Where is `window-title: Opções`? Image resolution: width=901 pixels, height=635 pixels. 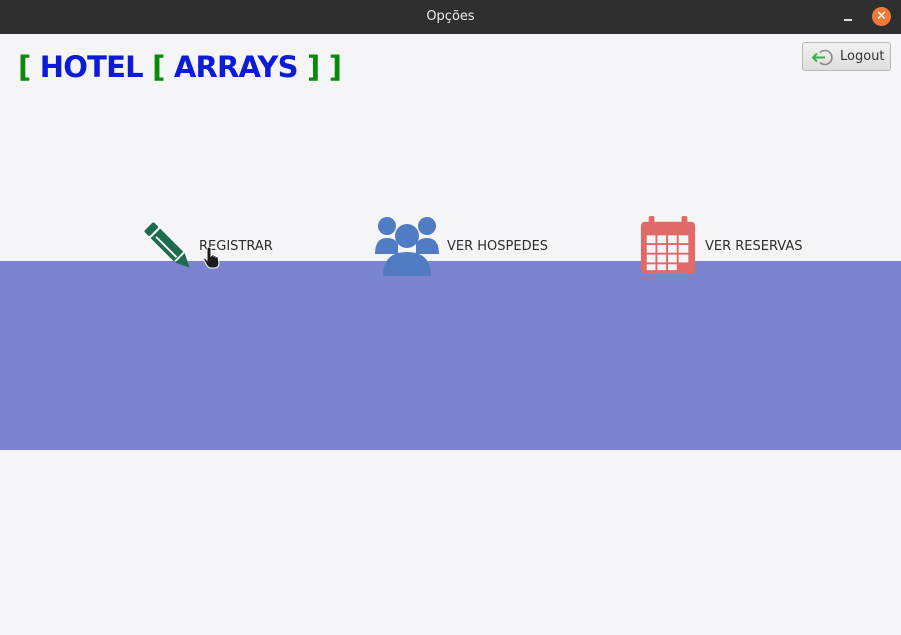
window-title: Opções is located at coordinates (450, 16).